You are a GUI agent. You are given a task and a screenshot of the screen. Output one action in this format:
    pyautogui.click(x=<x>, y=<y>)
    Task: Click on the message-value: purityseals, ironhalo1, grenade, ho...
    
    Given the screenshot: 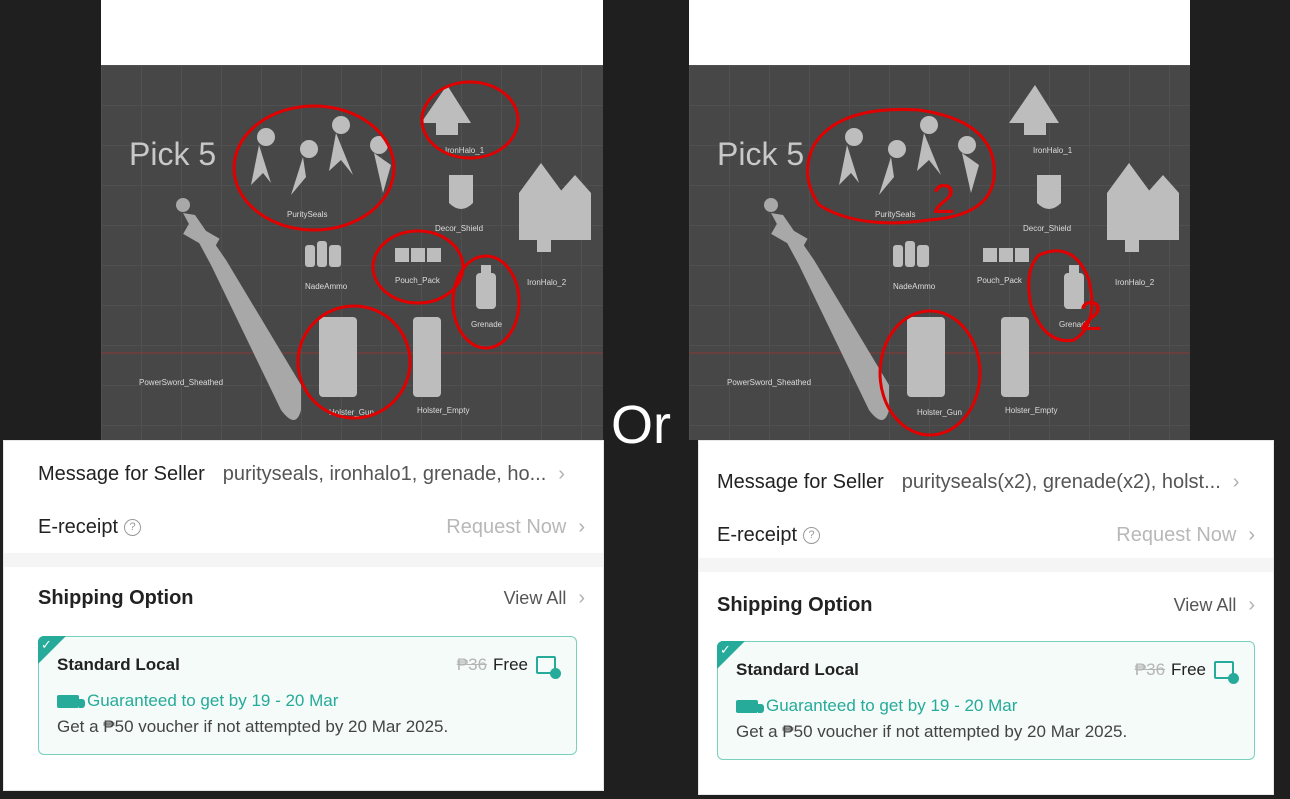 What is the action you would take?
    pyautogui.click(x=384, y=474)
    